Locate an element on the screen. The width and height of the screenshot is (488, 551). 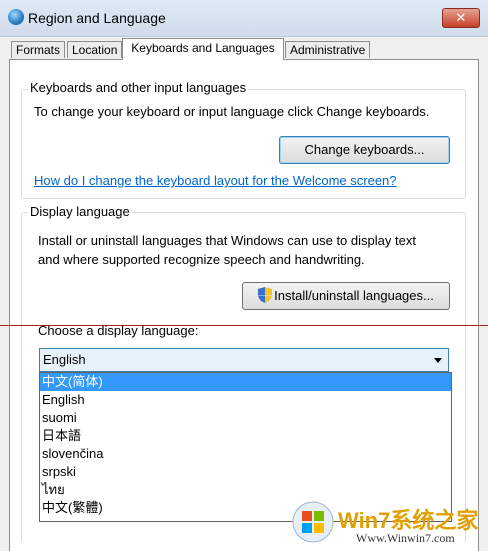
watermark-url: Www.Winwin7.com is located at coordinates (405, 538).